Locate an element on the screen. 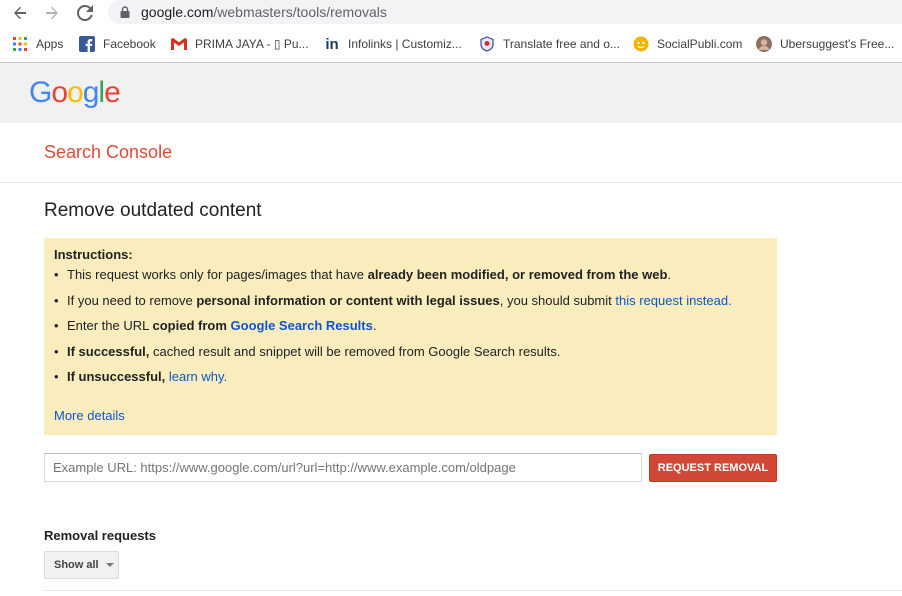 Image resolution: width=902 pixels, height=596 pixels. url-path: /webmasters/tools/removals is located at coordinates (300, 12).